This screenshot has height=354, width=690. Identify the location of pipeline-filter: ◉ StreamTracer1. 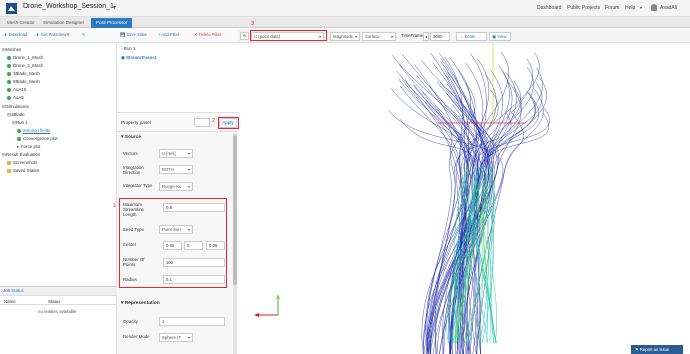
(139, 57).